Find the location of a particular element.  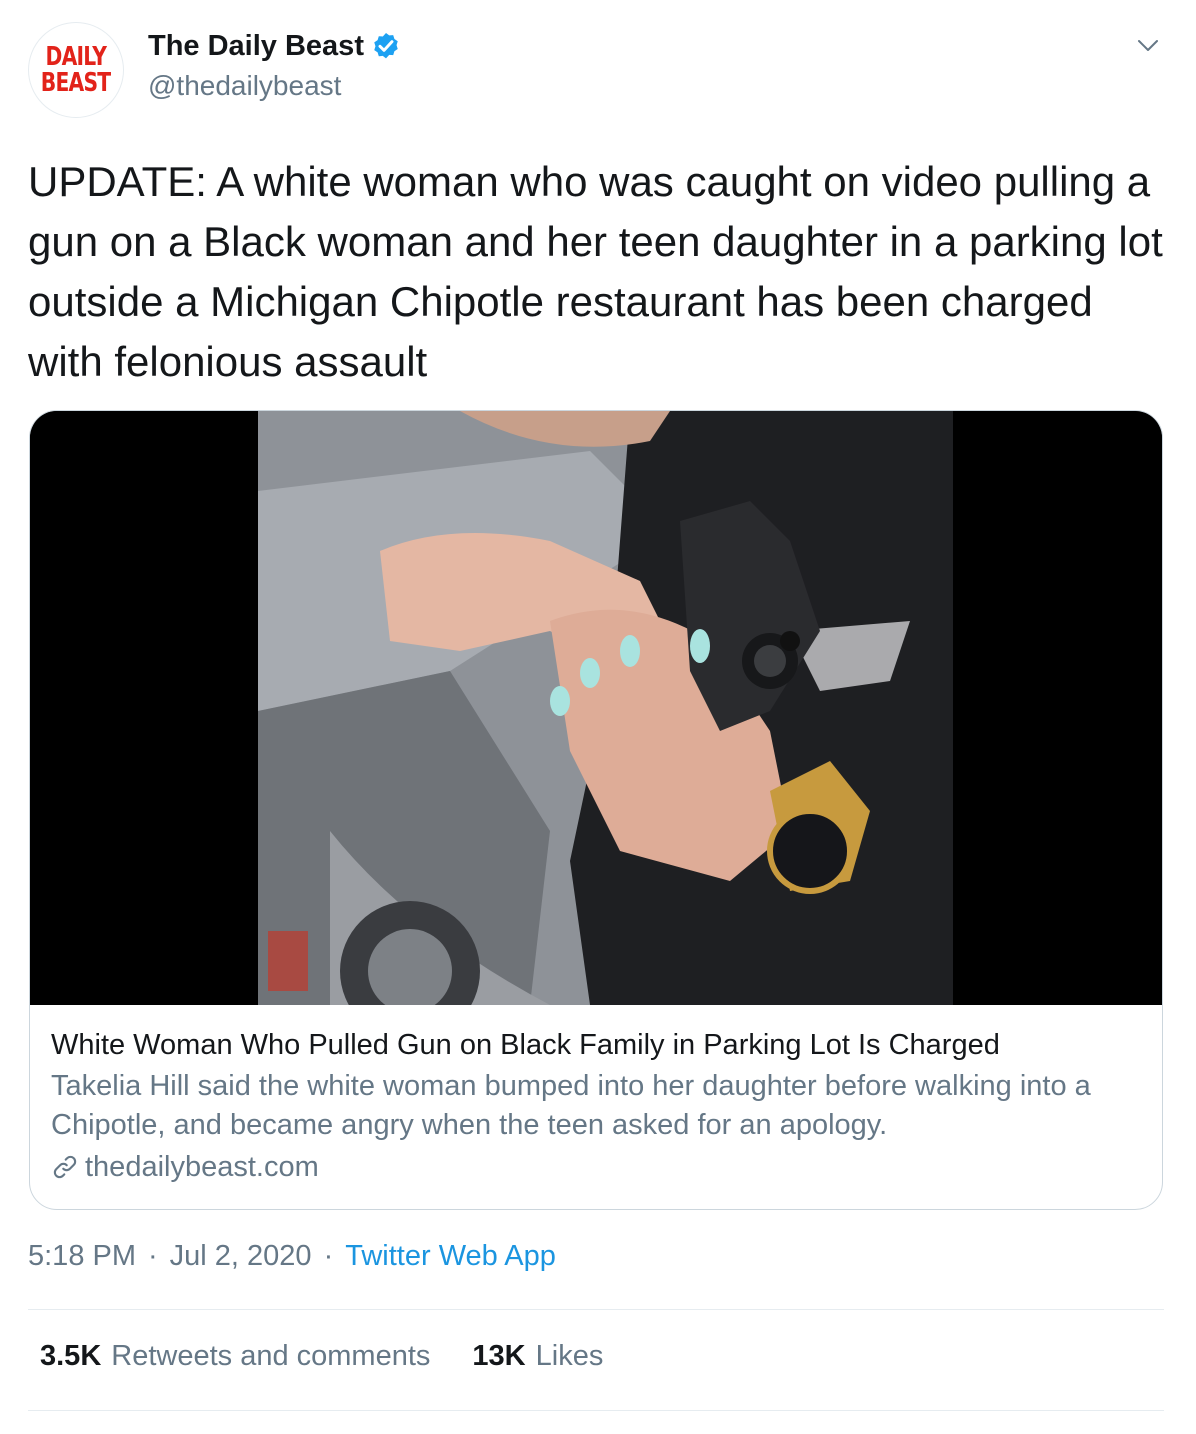

tweet-time: 5:18 PM is located at coordinates (82, 1256).